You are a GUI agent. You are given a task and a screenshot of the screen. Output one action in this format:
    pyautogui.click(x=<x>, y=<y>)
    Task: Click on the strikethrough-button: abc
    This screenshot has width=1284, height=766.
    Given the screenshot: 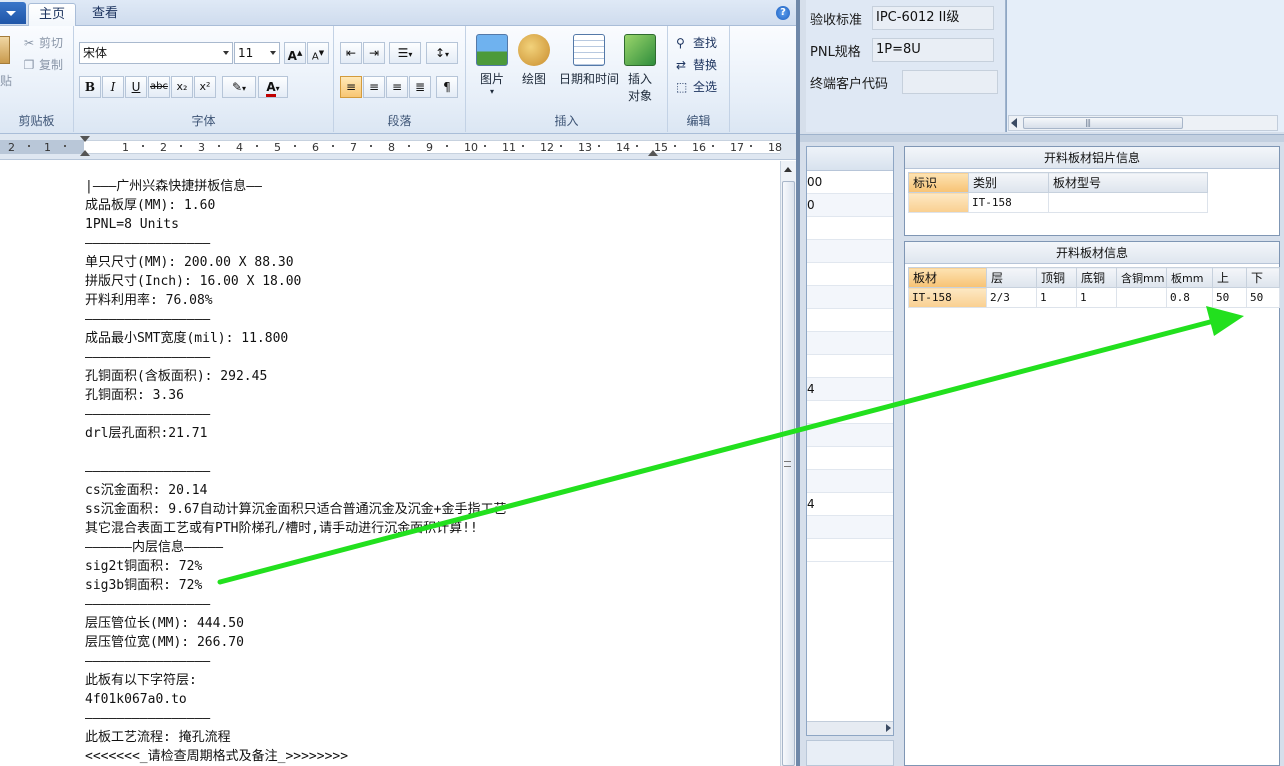 What is the action you would take?
    pyautogui.click(x=159, y=87)
    